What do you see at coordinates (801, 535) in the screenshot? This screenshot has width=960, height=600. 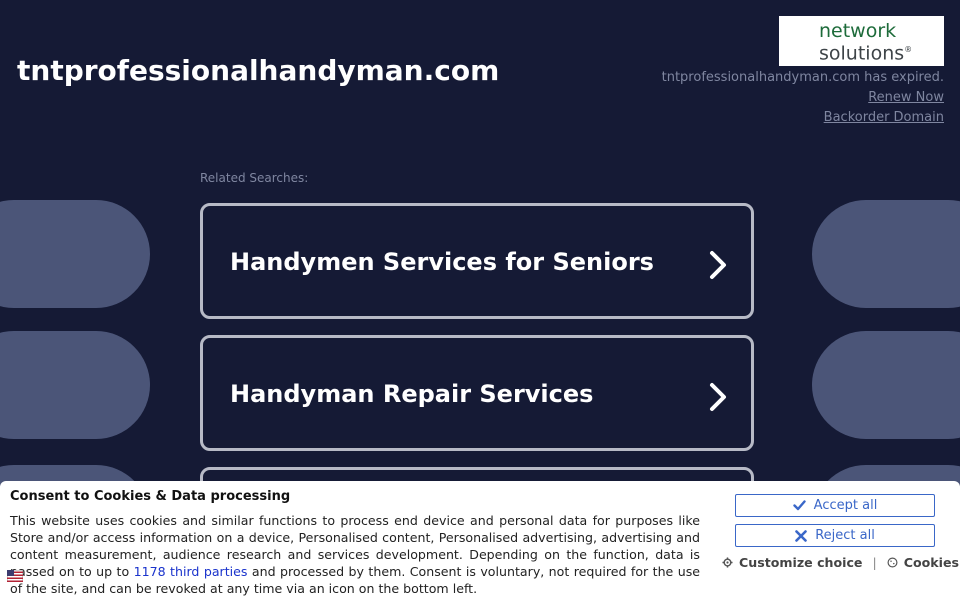 I see `x-icon` at bounding box center [801, 535].